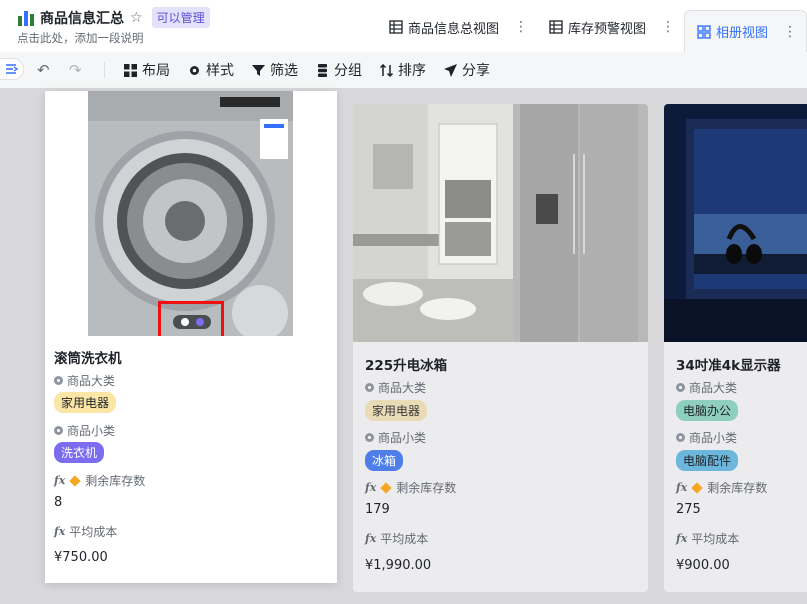 The height and width of the screenshot is (604, 807). I want to click on star-icon: ☆, so click(136, 18).